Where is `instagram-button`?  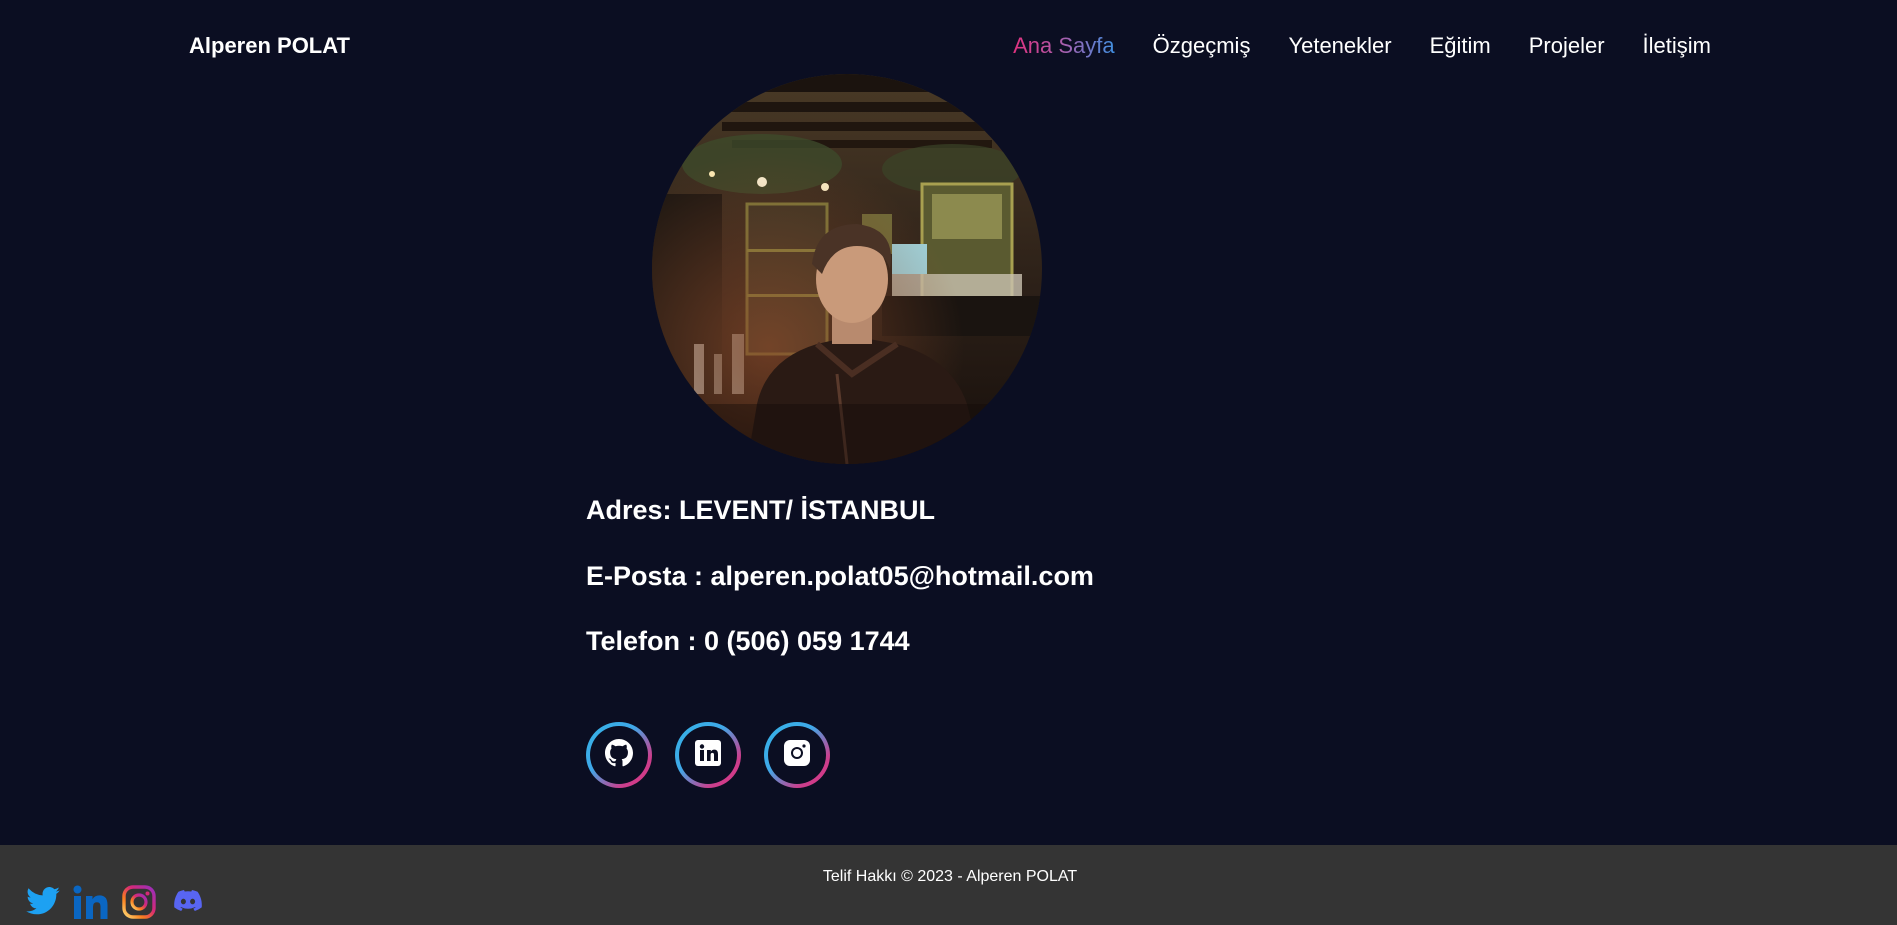 instagram-button is located at coordinates (797, 755).